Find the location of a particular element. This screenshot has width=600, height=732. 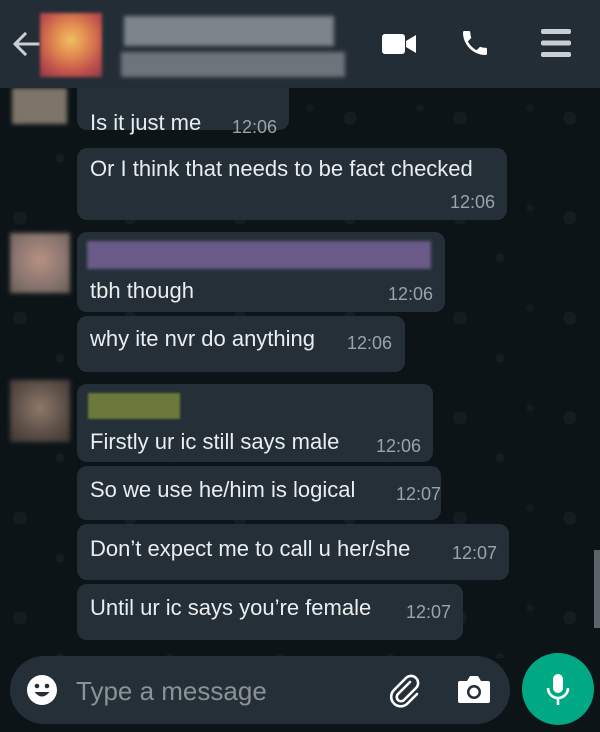

message-text: So we use he/him is logical is located at coordinates (223, 489).